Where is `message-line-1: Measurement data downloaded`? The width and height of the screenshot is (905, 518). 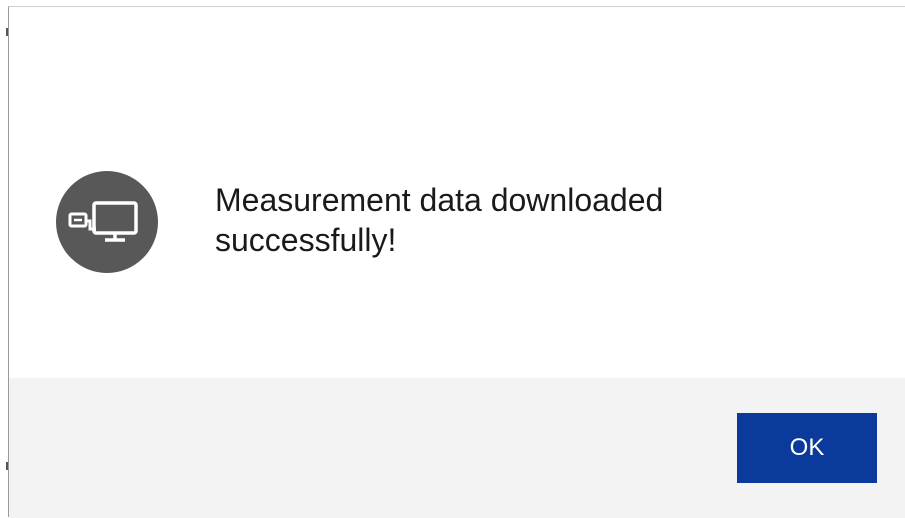
message-line-1: Measurement data downloaded is located at coordinates (439, 200).